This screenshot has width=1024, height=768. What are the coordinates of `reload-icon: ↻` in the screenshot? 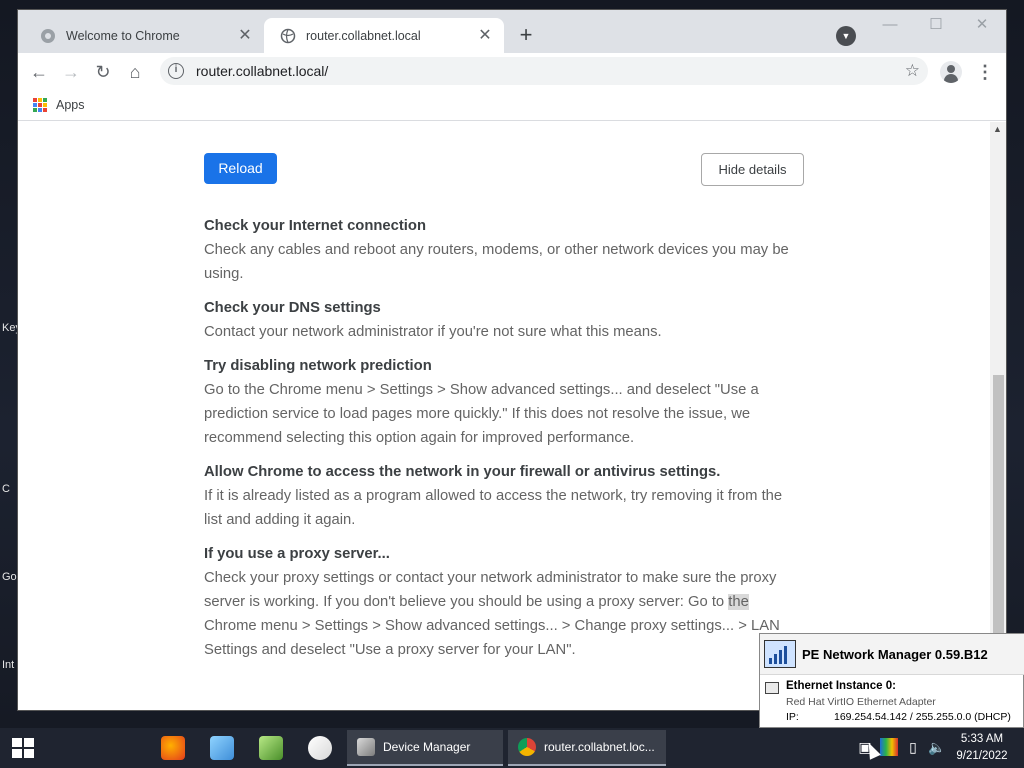 It's located at (103, 72).